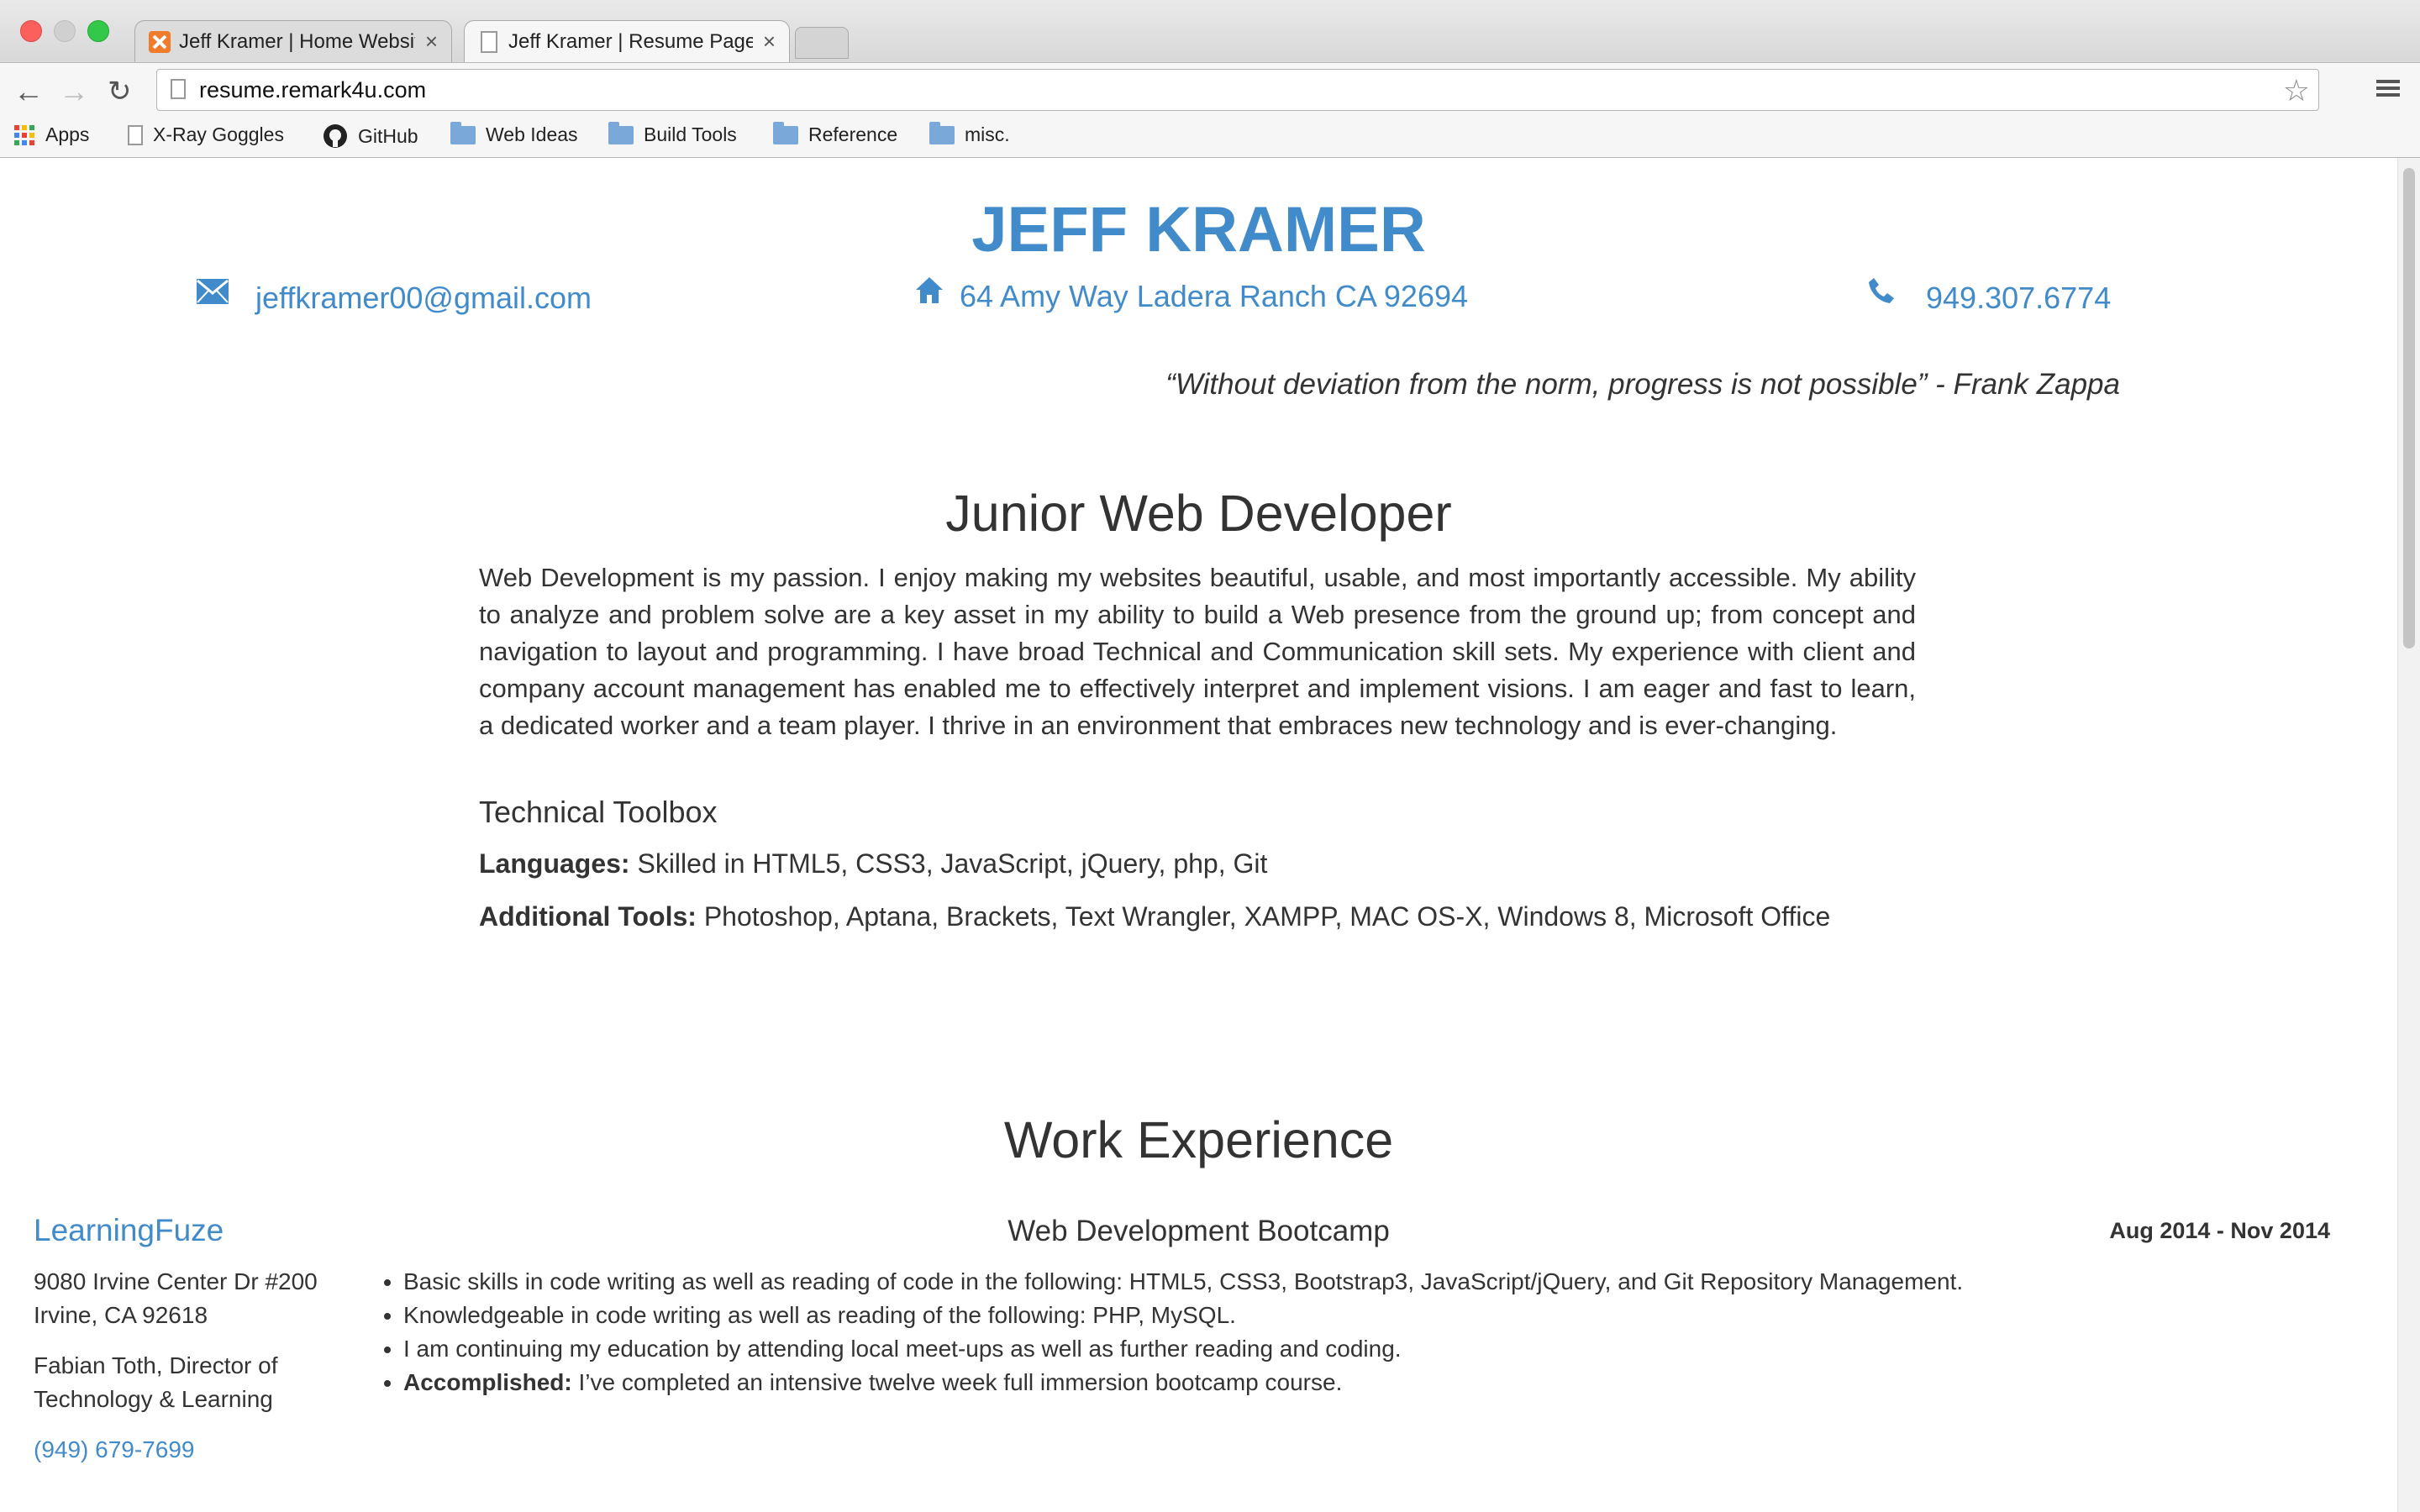  I want to click on job-dates: Aug 2014 - Nov 2014, so click(2219, 1230).